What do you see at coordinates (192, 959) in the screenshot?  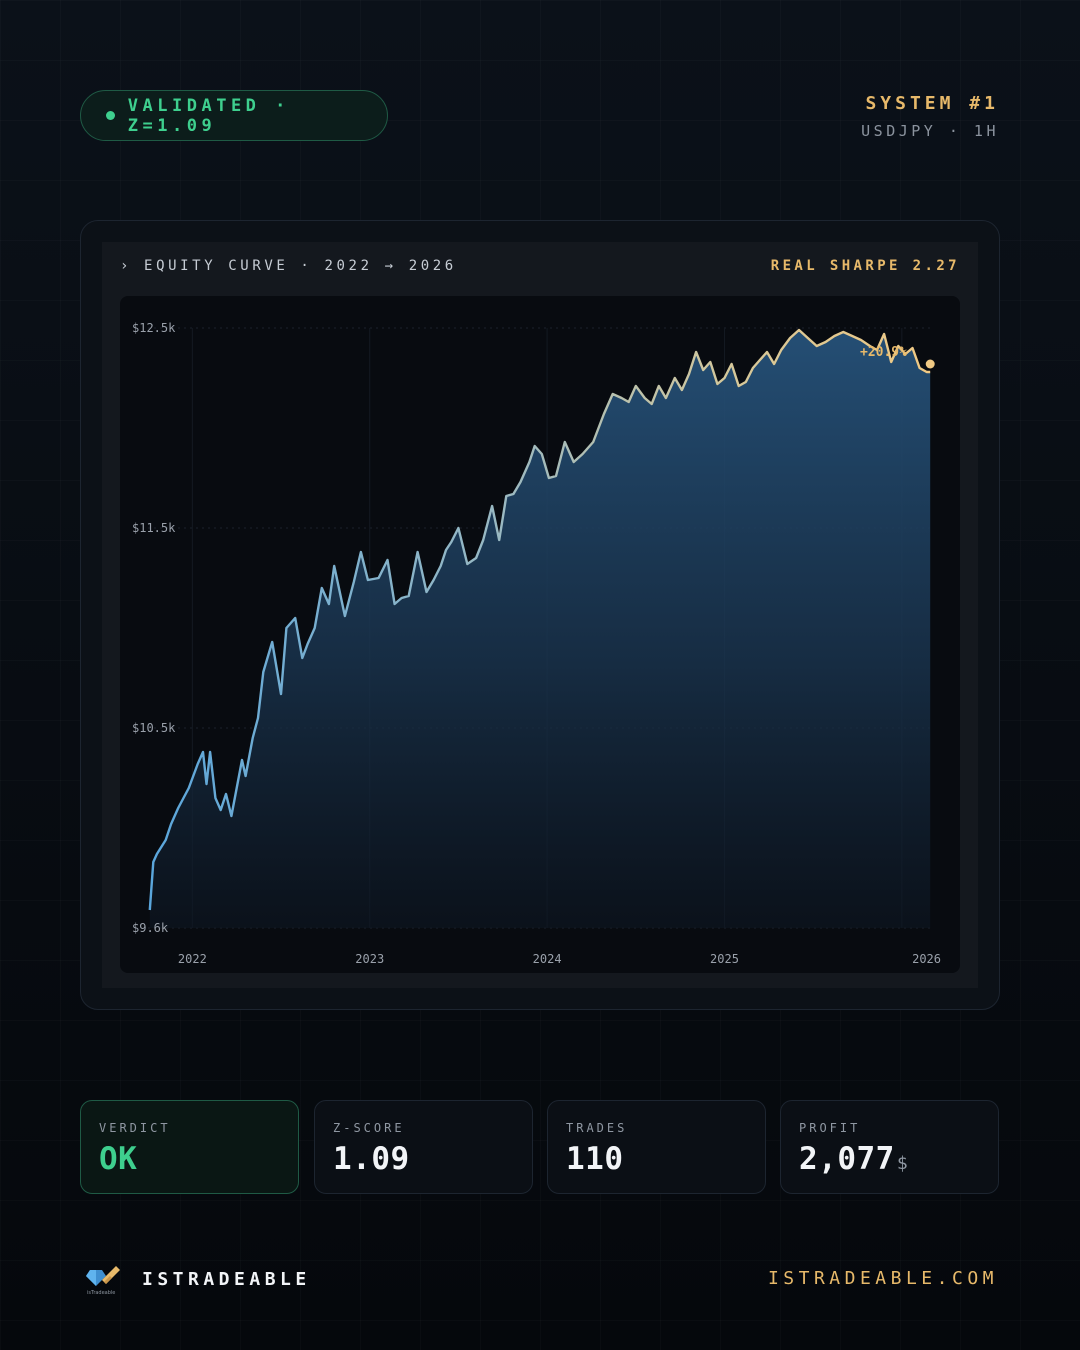 I see `x-tick-label: 2022` at bounding box center [192, 959].